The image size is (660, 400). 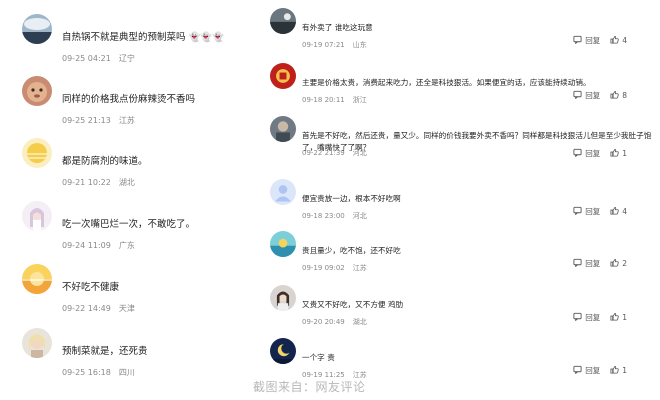 I want to click on comment-actions: 回复 8, so click(x=595, y=95).